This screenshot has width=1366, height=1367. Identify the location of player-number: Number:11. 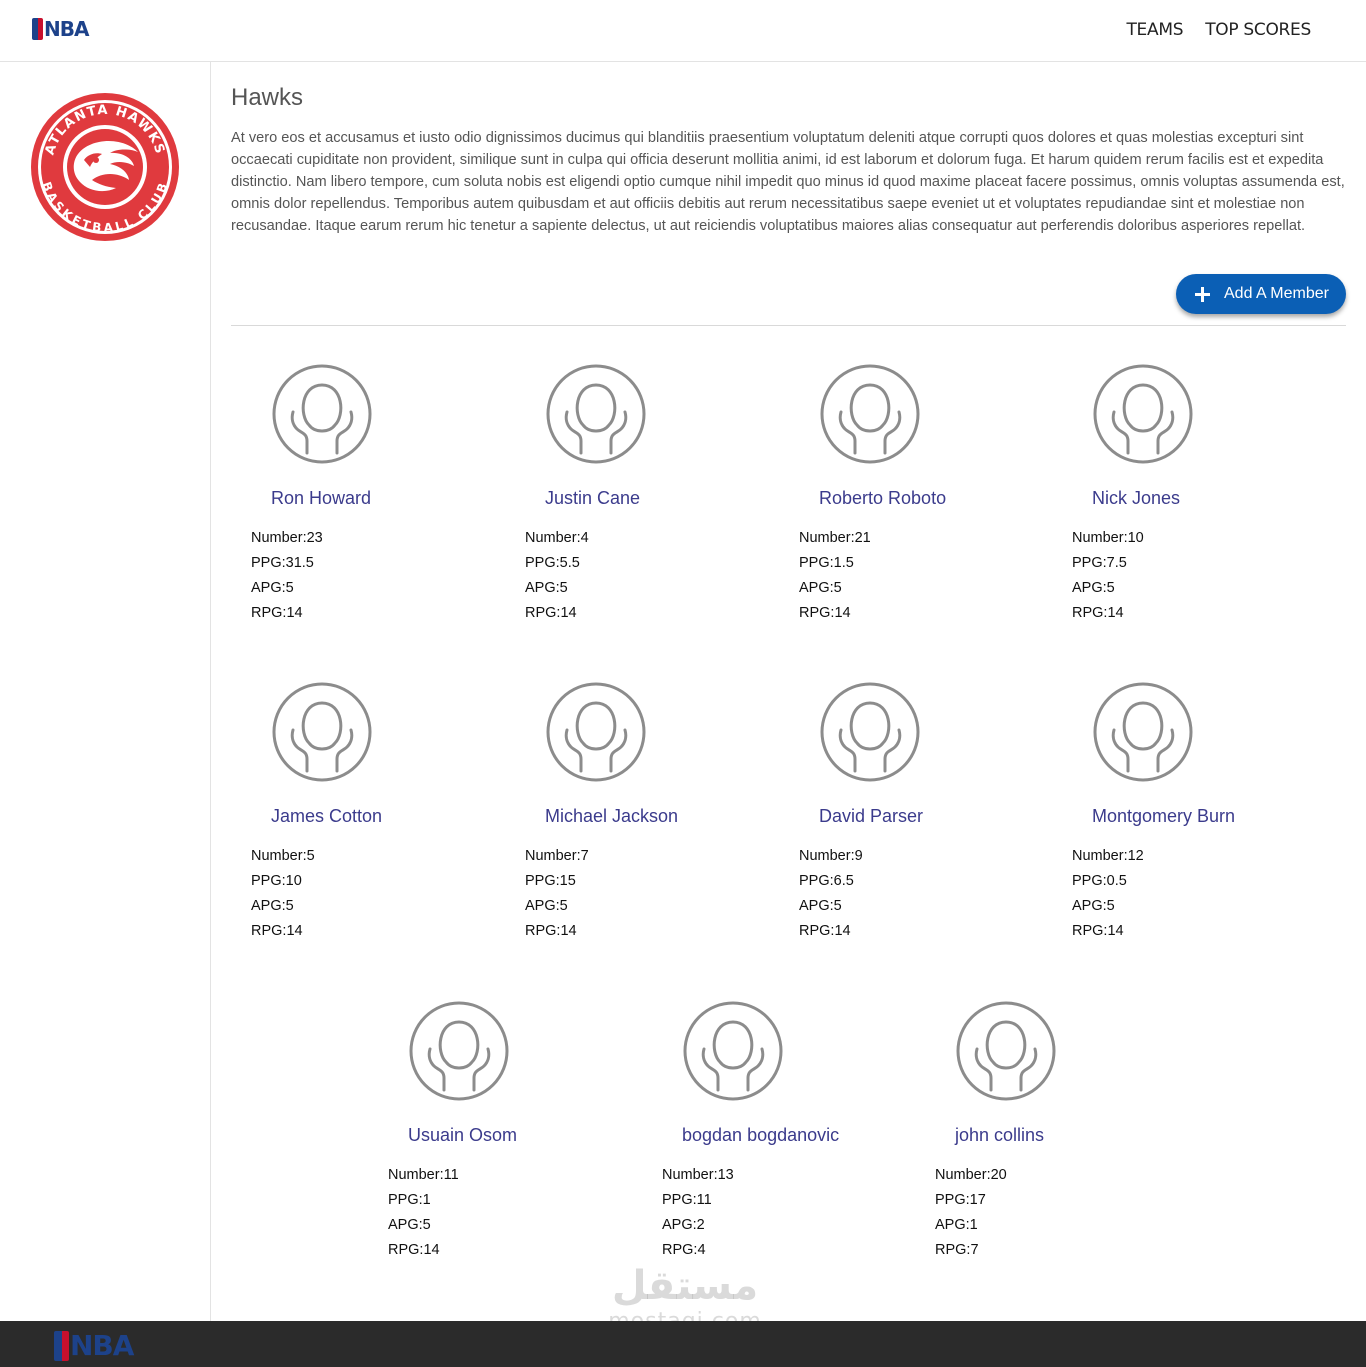
(423, 1175).